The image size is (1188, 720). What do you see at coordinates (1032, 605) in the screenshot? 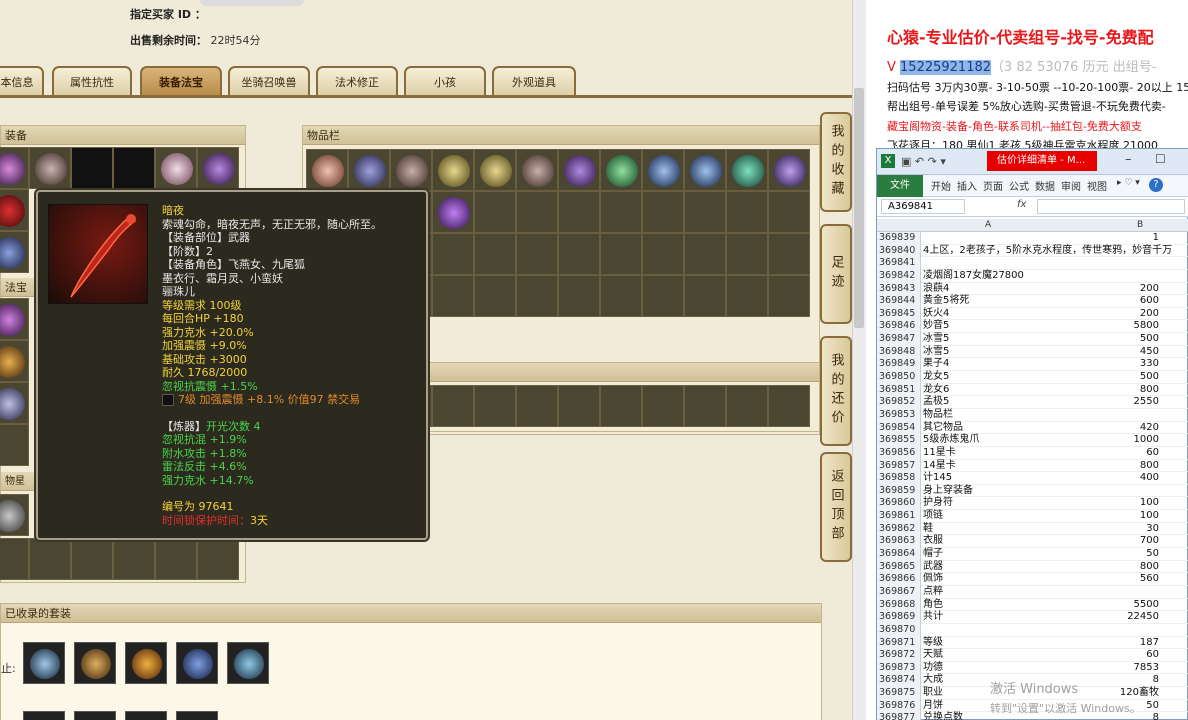
I see `sheet-row: 369868 角色 5500` at bounding box center [1032, 605].